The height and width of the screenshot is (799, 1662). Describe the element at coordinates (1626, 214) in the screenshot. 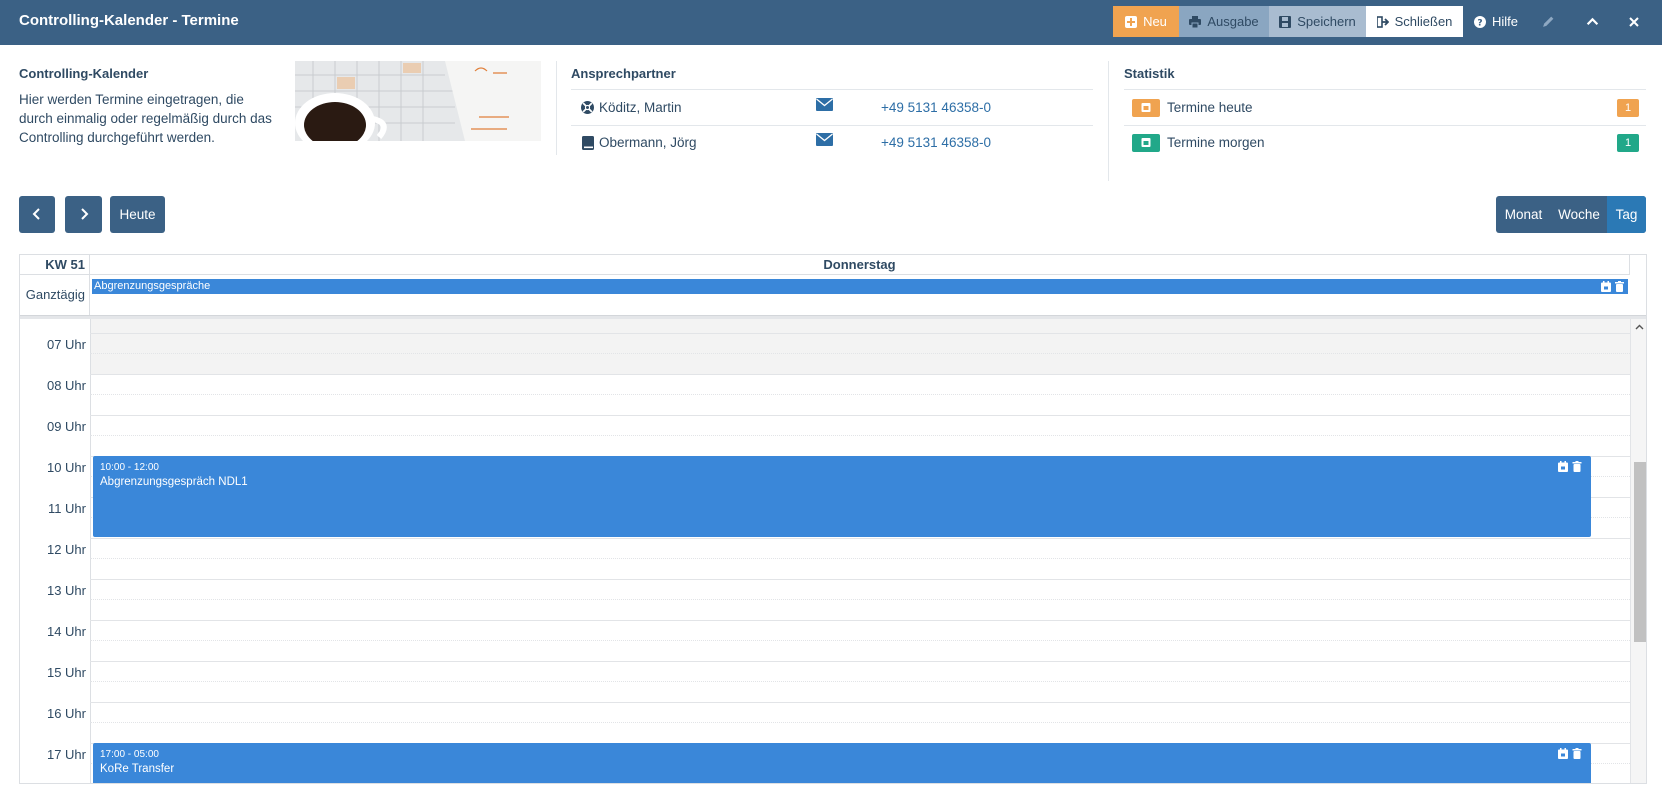

I see `view-day-button: Tag` at that location.